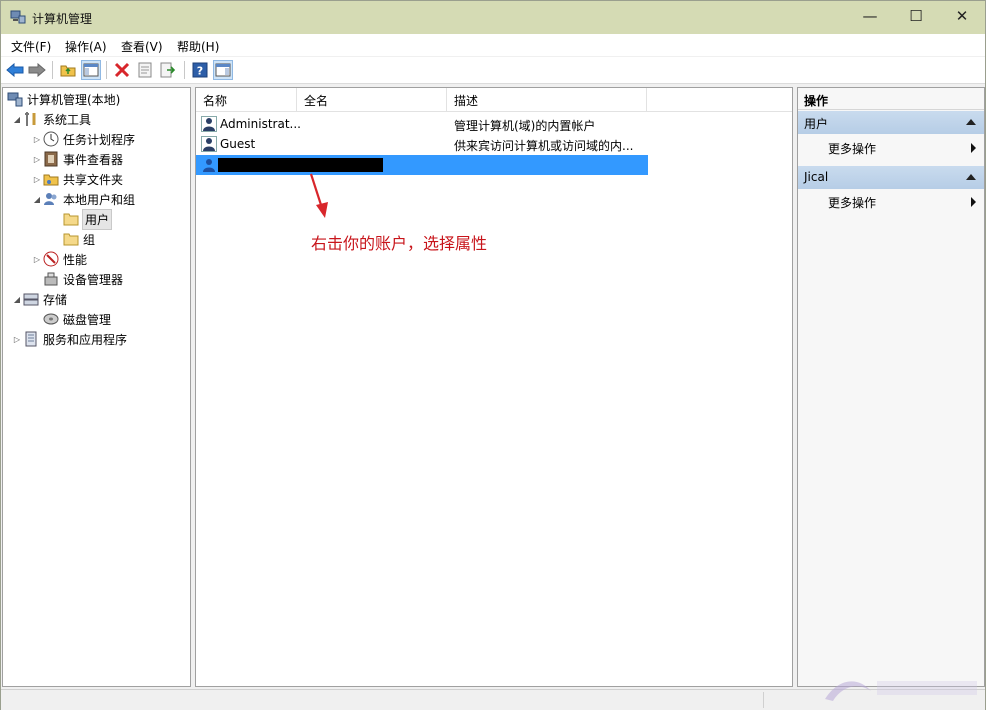  Describe the element at coordinates (55, 299) in the screenshot. I see `tree-node-label: 存储` at that location.